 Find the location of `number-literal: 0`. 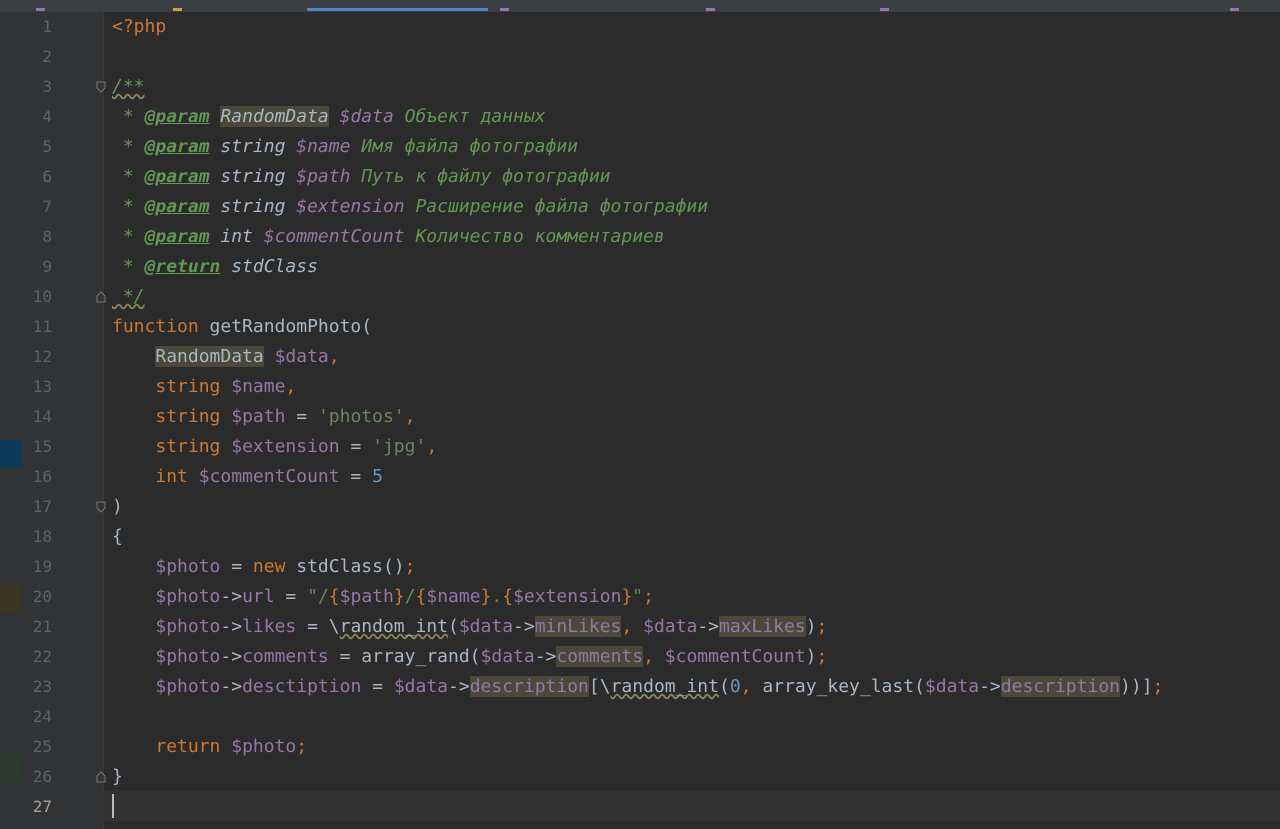

number-literal: 0 is located at coordinates (735, 686).